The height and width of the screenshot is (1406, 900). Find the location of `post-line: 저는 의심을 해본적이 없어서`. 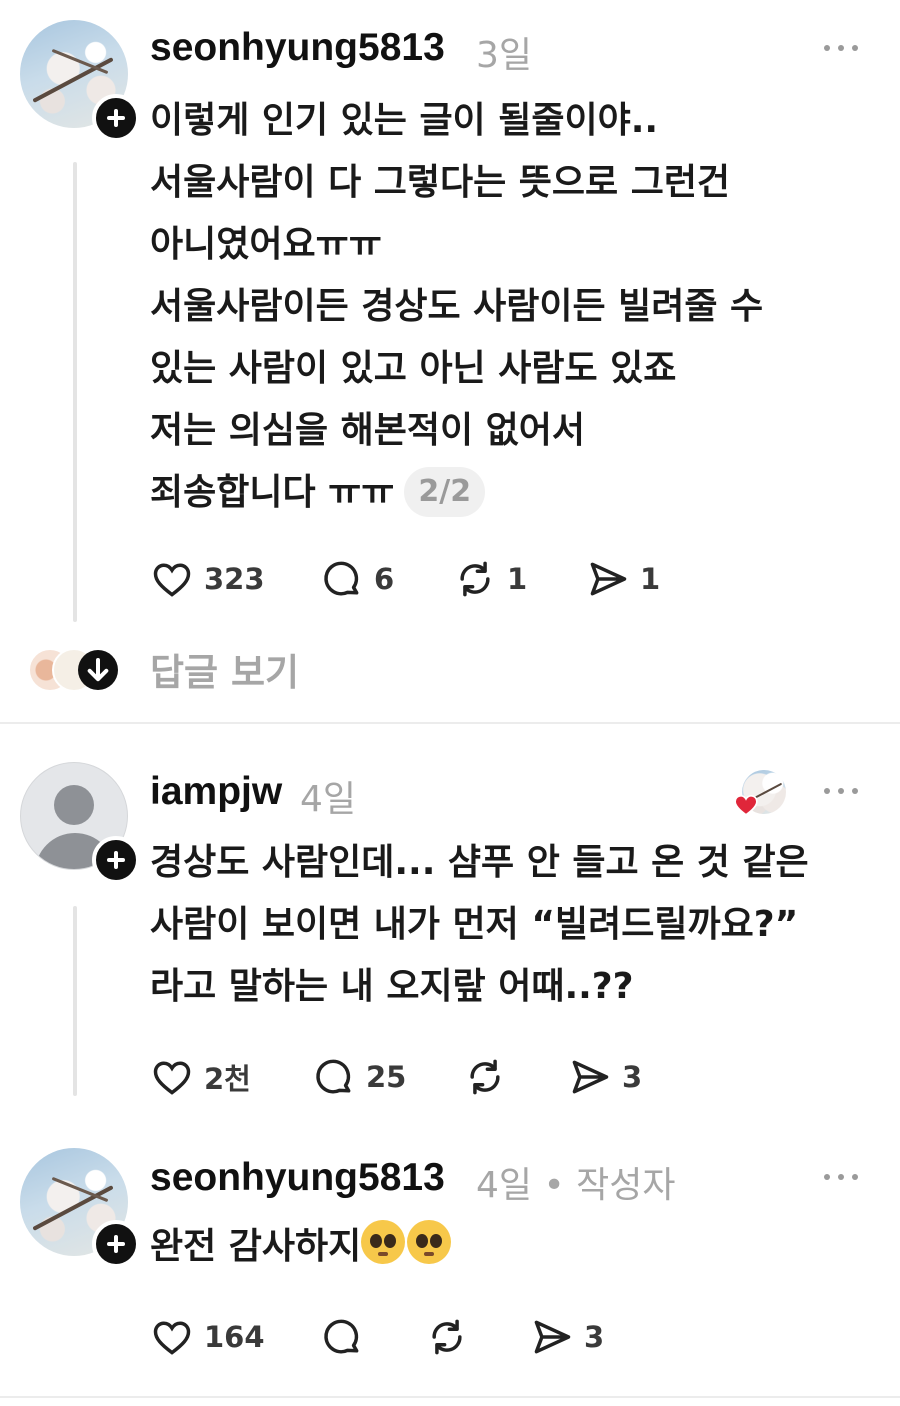

post-line: 저는 의심을 해본적이 없어서 is located at coordinates (368, 430).